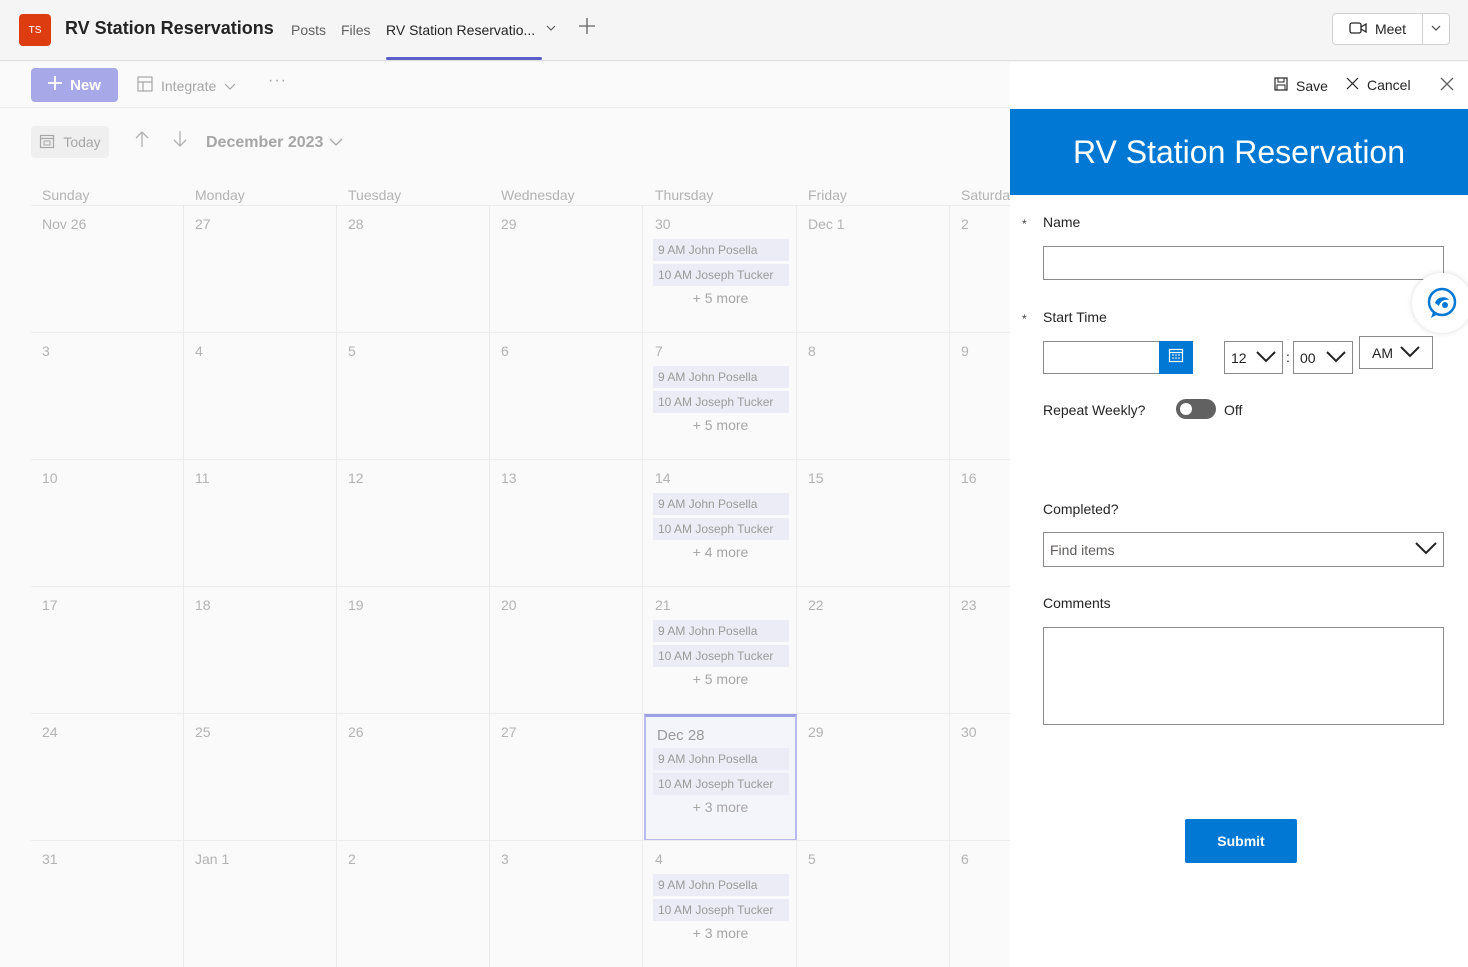  I want to click on calendar-day: 15, so click(873, 523).